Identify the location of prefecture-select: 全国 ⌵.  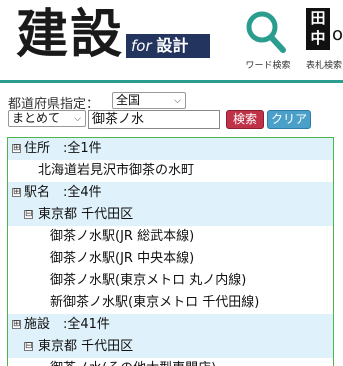
(149, 100).